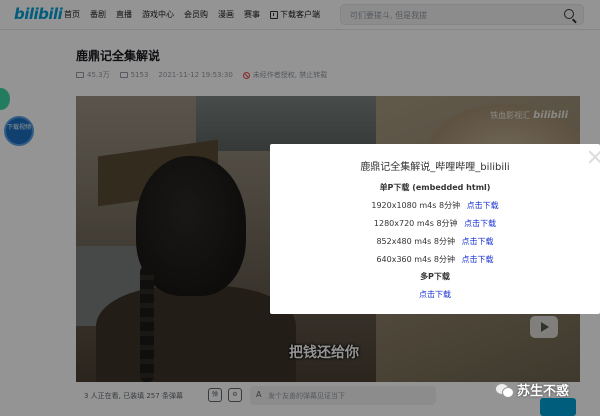  What do you see at coordinates (478, 259) in the screenshot?
I see `download-link-360p: 点击下载` at bounding box center [478, 259].